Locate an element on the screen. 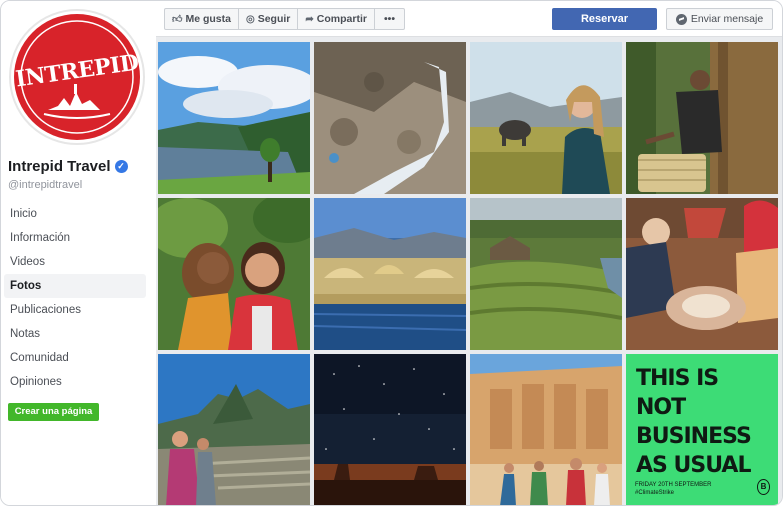 Image resolution: width=783 pixels, height=506 pixels. share-button: ➦ Compartir is located at coordinates (336, 19).